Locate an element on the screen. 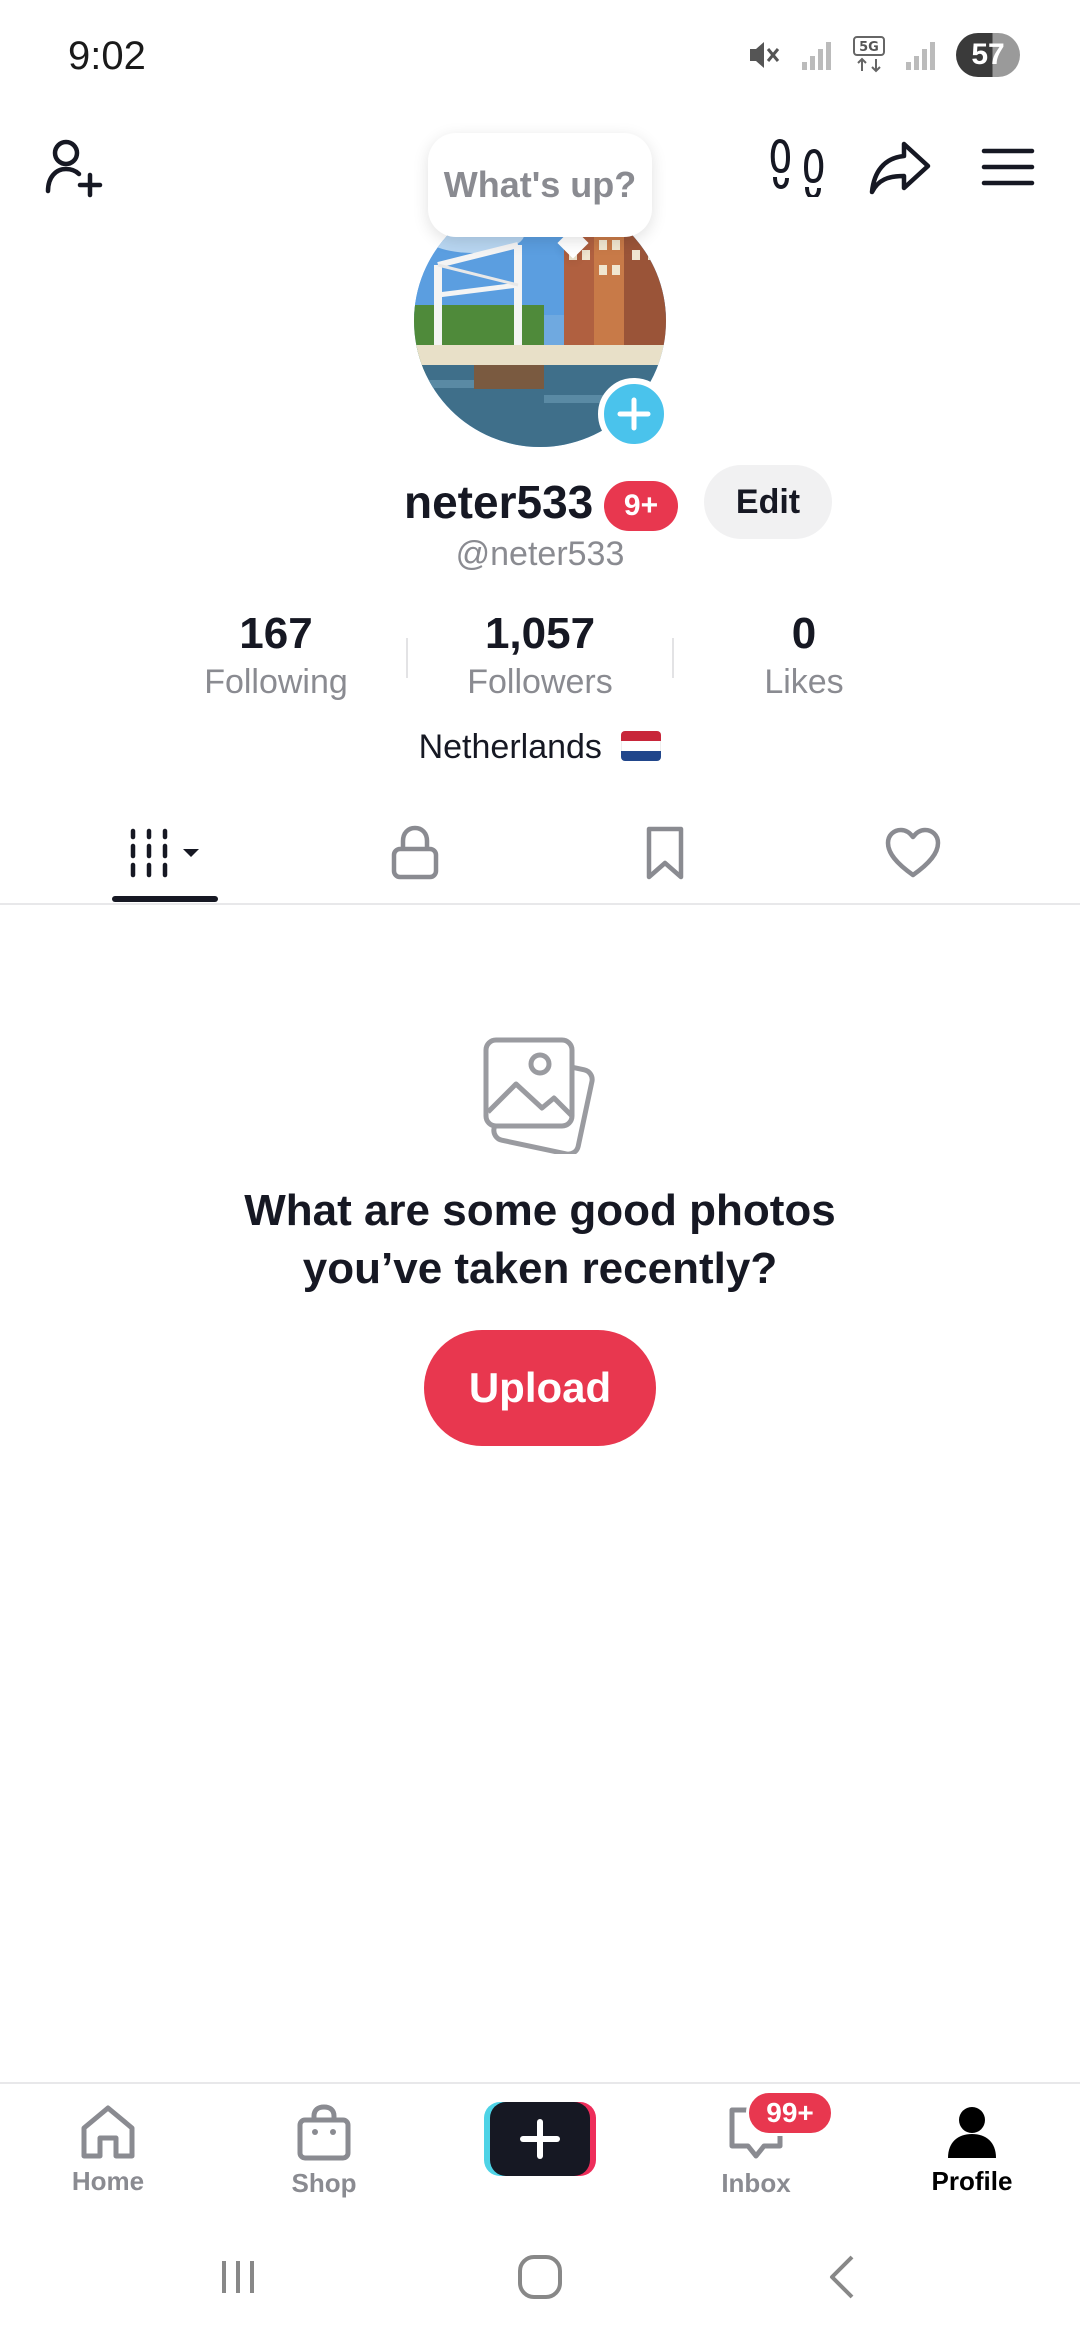  profile-views-button is located at coordinates (798, 167).